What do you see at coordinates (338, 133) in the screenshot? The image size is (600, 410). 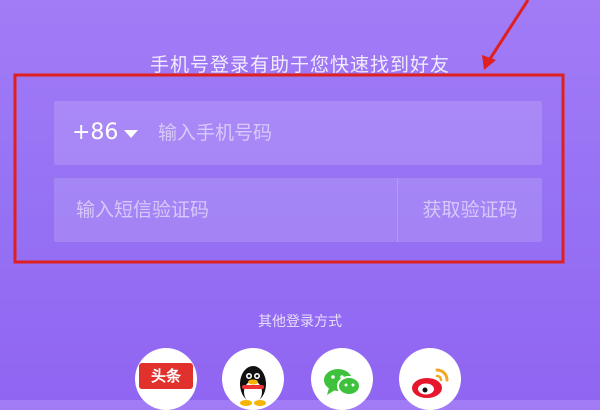 I see `phone-input` at bounding box center [338, 133].